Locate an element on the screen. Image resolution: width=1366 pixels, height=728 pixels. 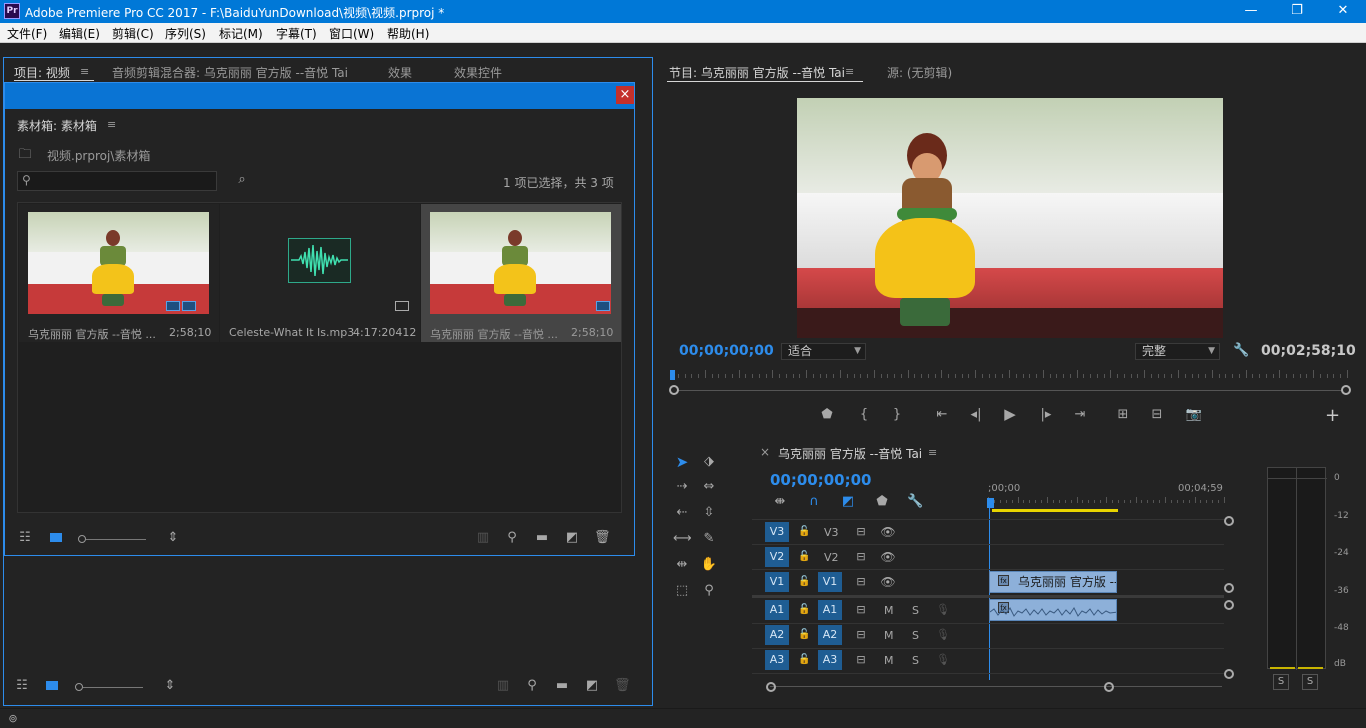
menu-sequence: 序列(S) is located at coordinates (185, 33).